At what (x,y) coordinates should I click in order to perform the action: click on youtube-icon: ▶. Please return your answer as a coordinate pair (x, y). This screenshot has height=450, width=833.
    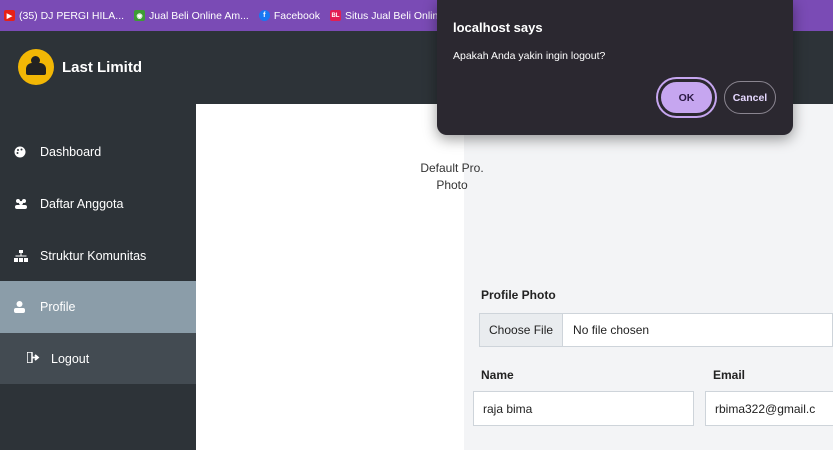
    Looking at the image, I should click on (9, 15).